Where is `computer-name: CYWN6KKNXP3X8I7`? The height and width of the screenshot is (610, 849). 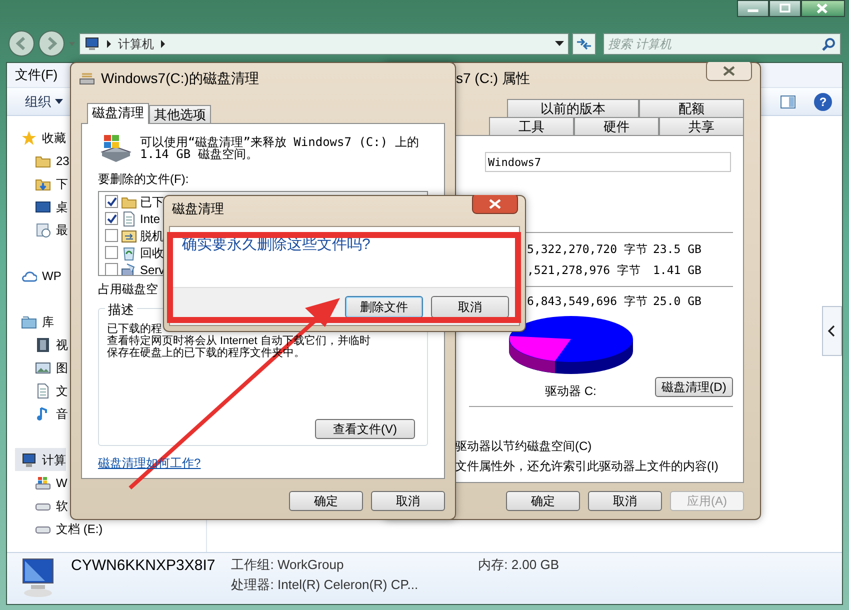
computer-name: CYWN6KKNXP3X8I7 is located at coordinates (143, 566).